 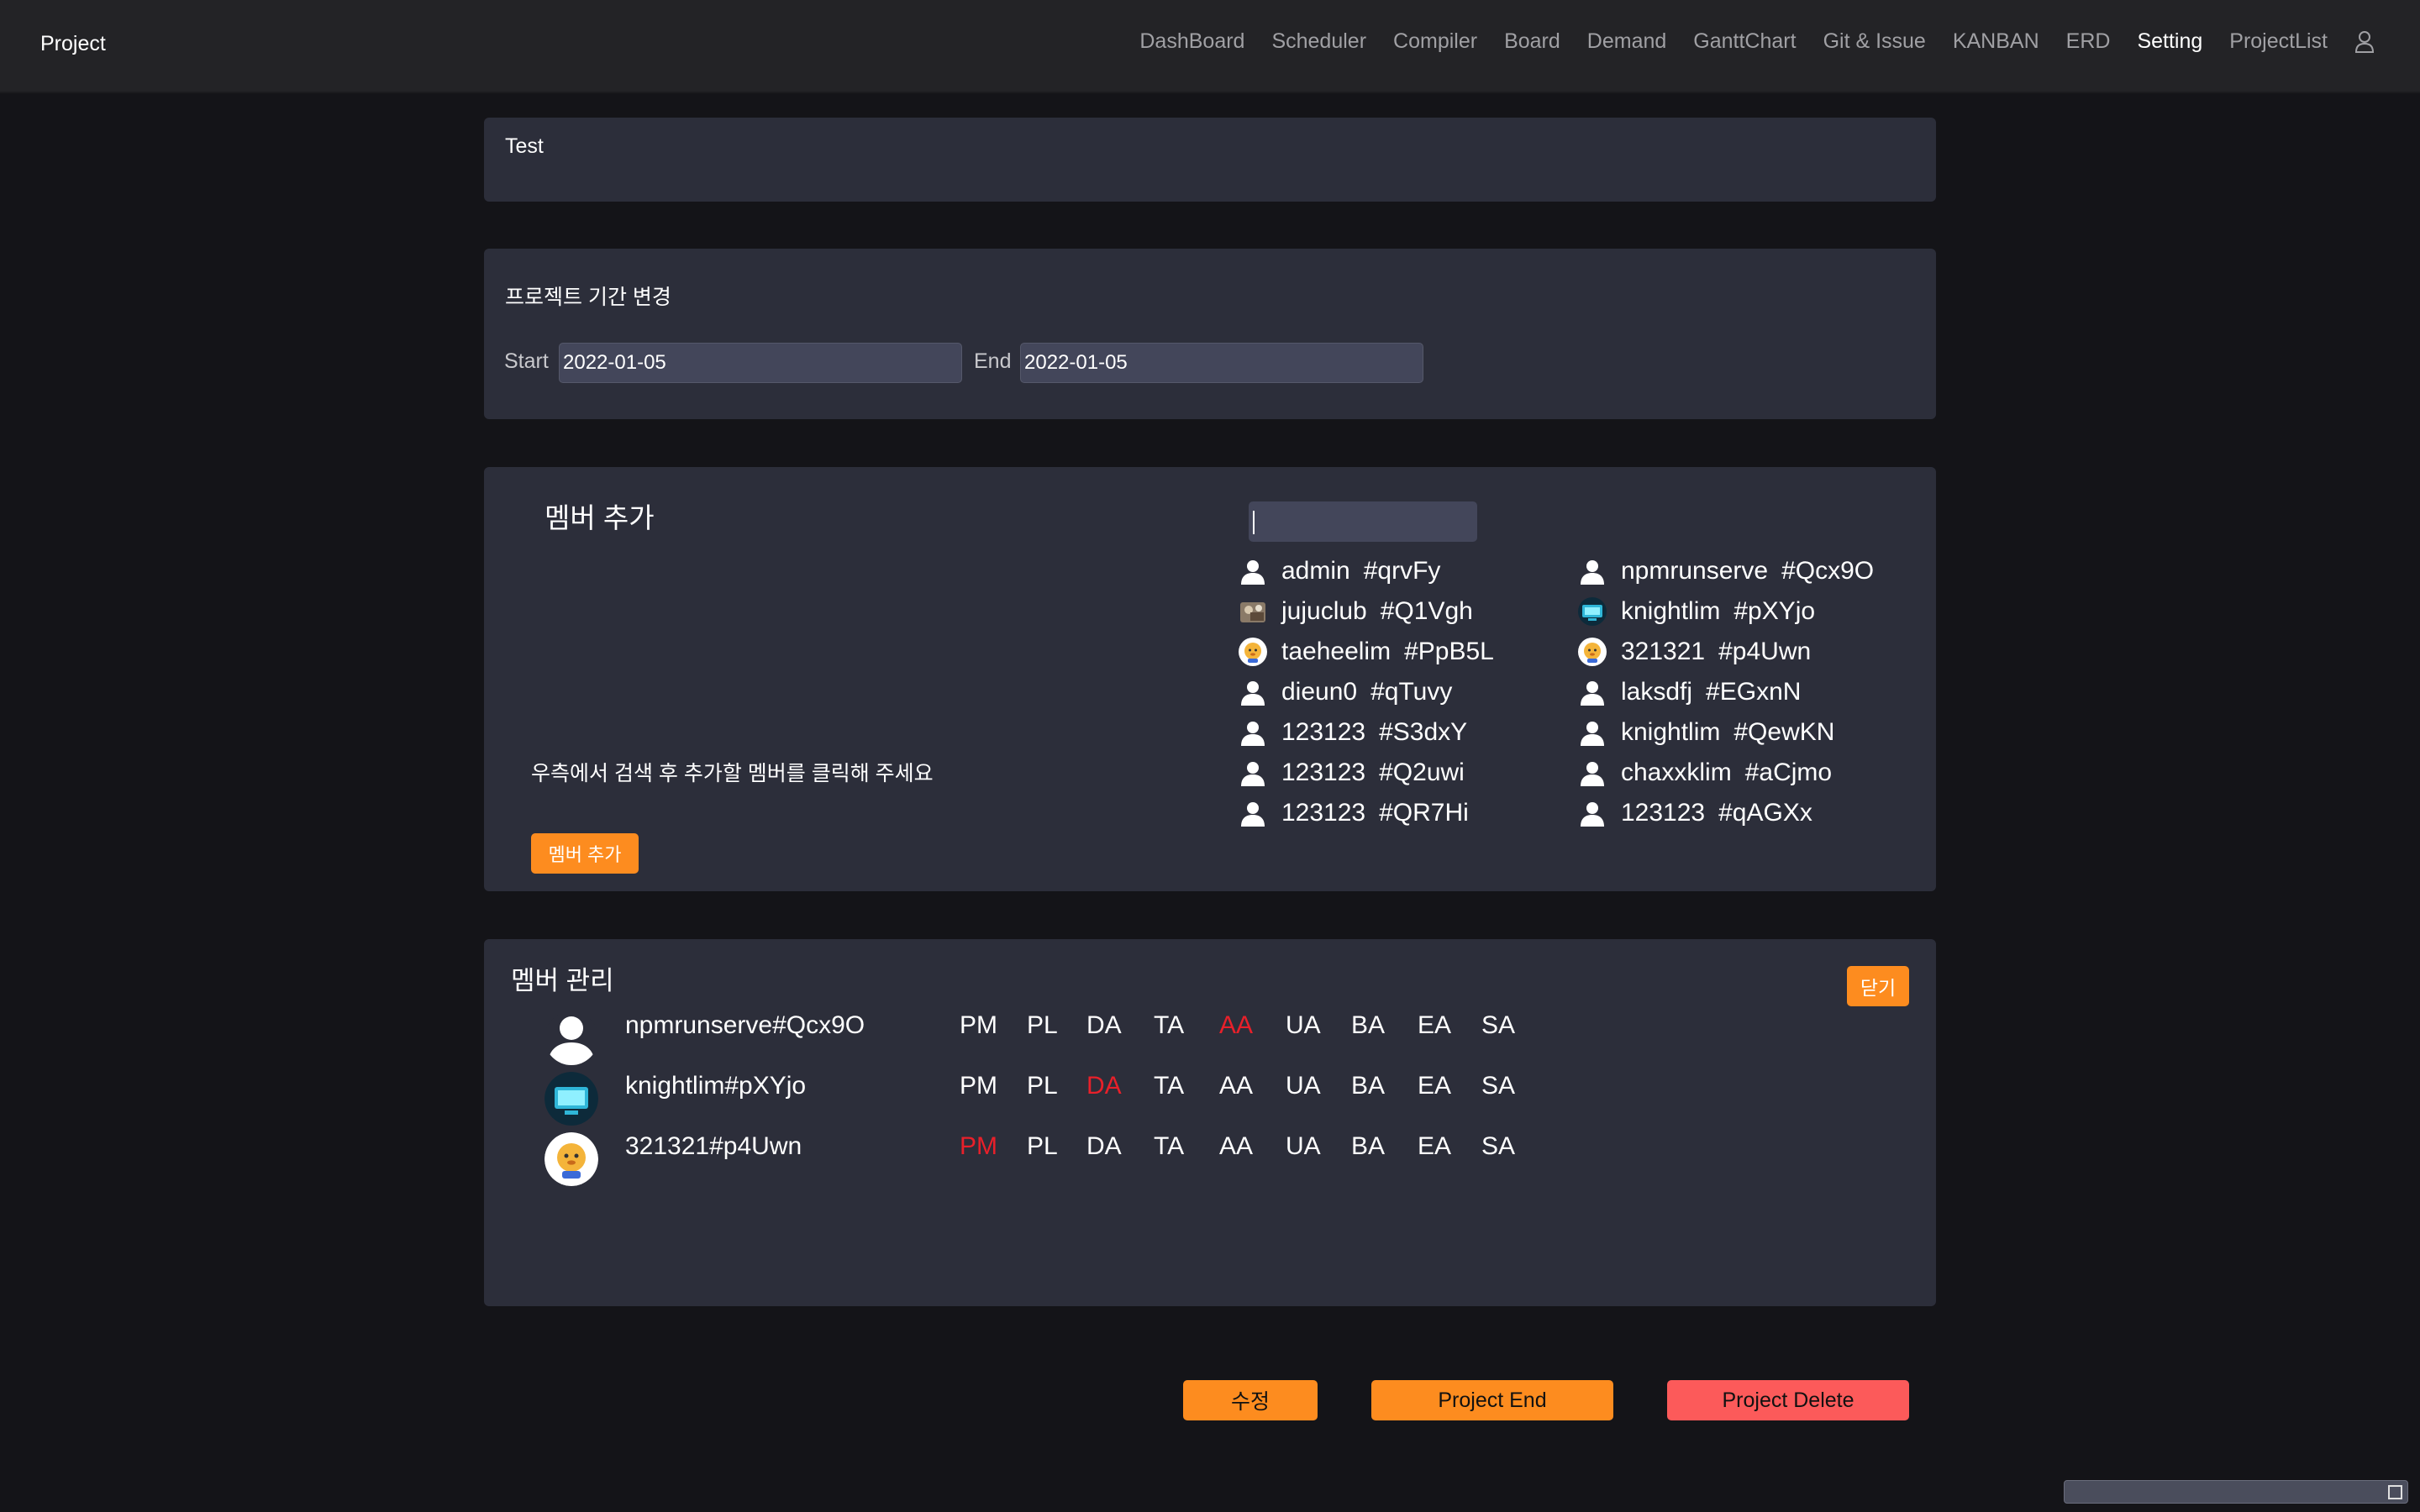 I want to click on start-label: Start, so click(x=526, y=361).